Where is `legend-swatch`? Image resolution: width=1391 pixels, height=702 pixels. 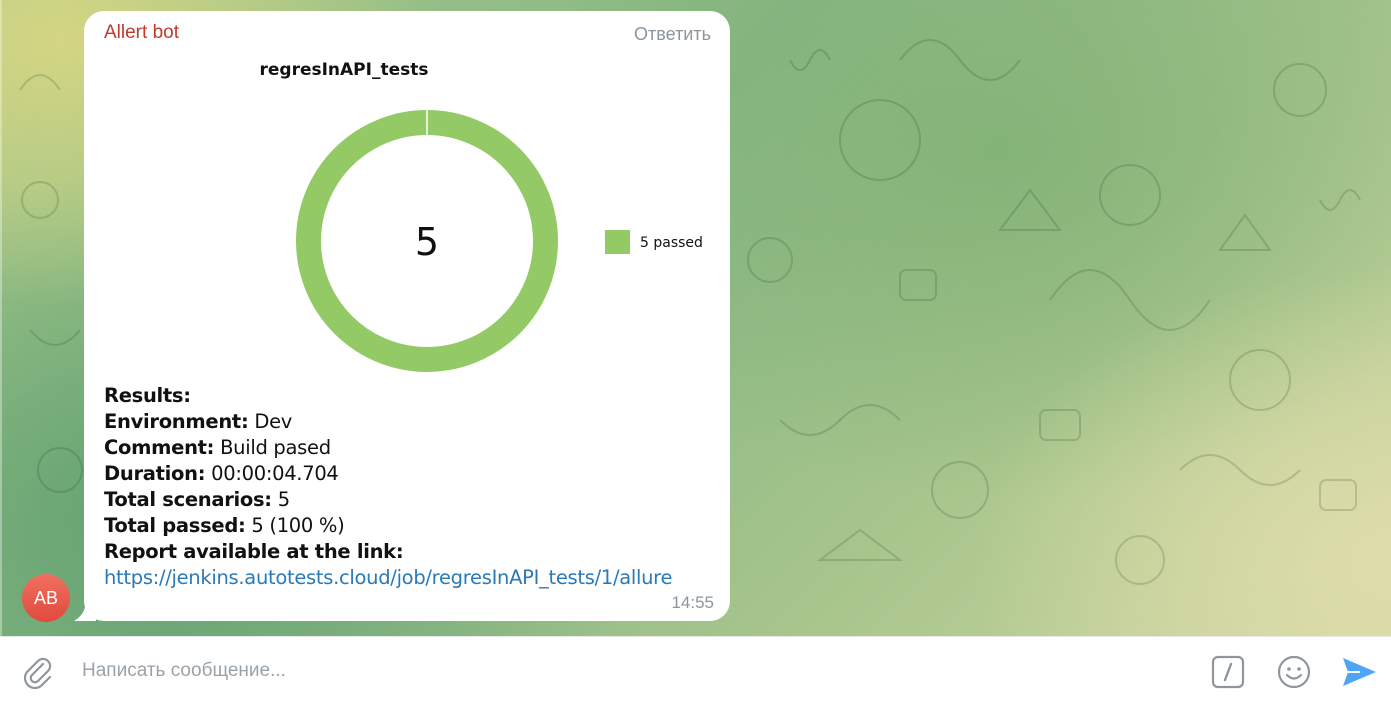
legend-swatch is located at coordinates (617, 242).